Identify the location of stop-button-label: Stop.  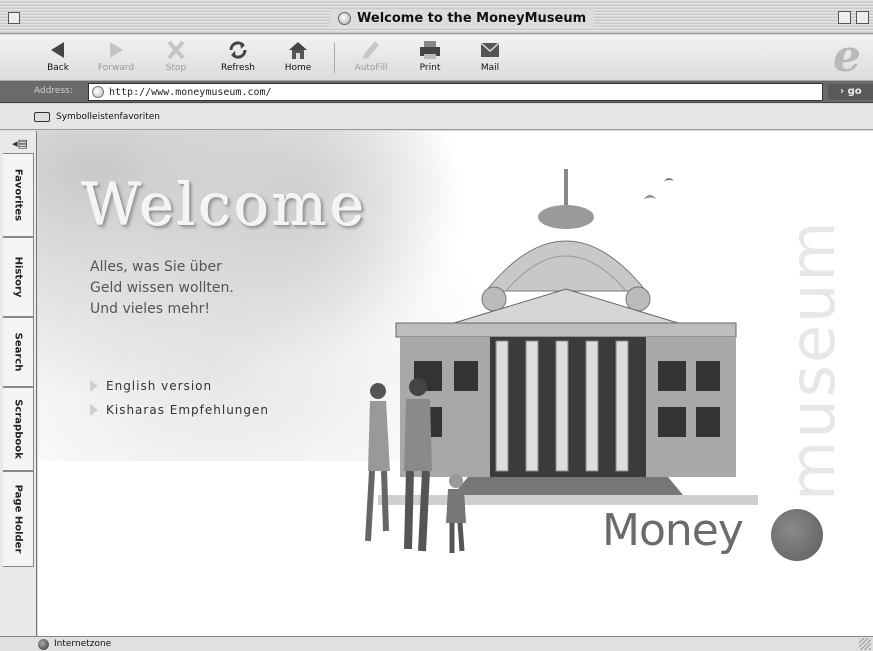
(176, 68).